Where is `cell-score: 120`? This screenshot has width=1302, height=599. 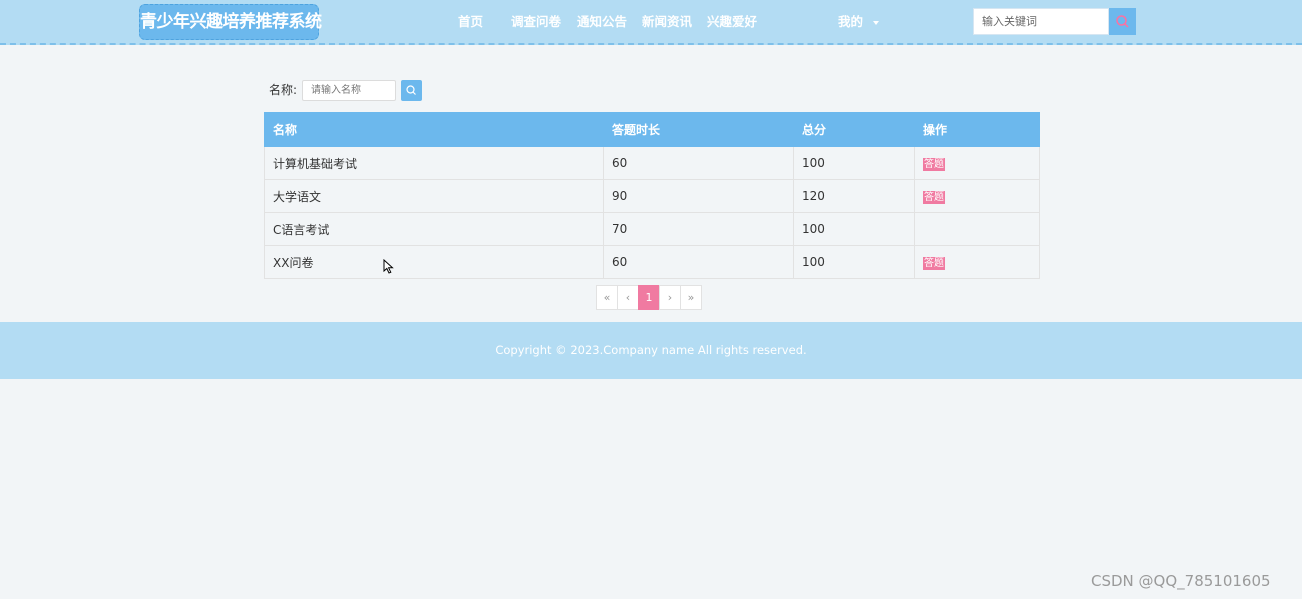
cell-score: 120 is located at coordinates (854, 196).